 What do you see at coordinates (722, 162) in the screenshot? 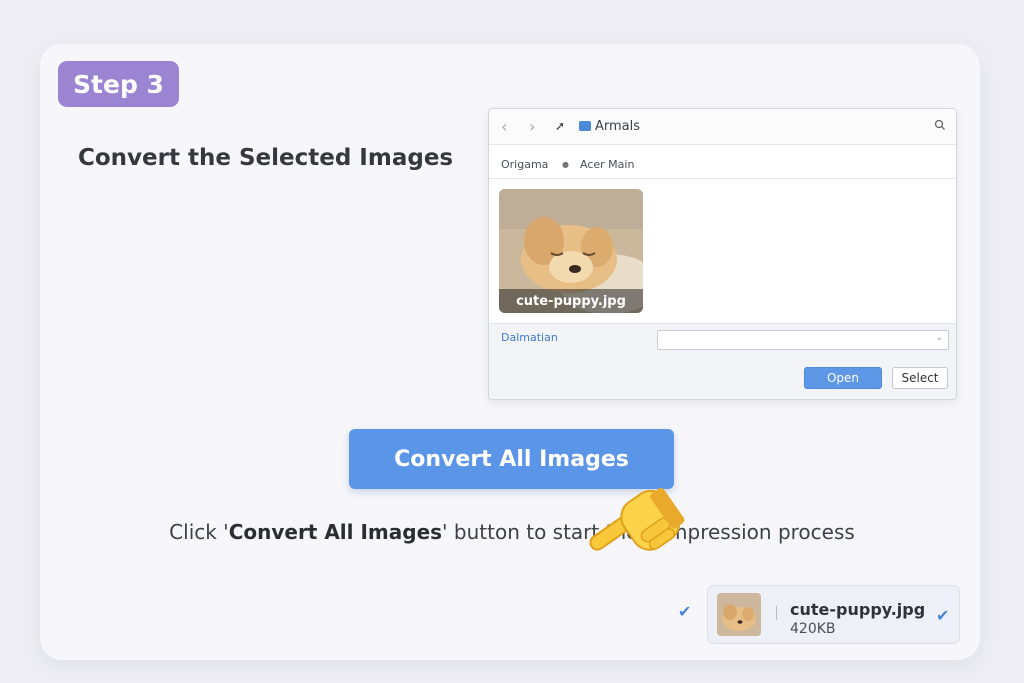
I see `dialog-places-bar: Origama ● Acer Main` at bounding box center [722, 162].